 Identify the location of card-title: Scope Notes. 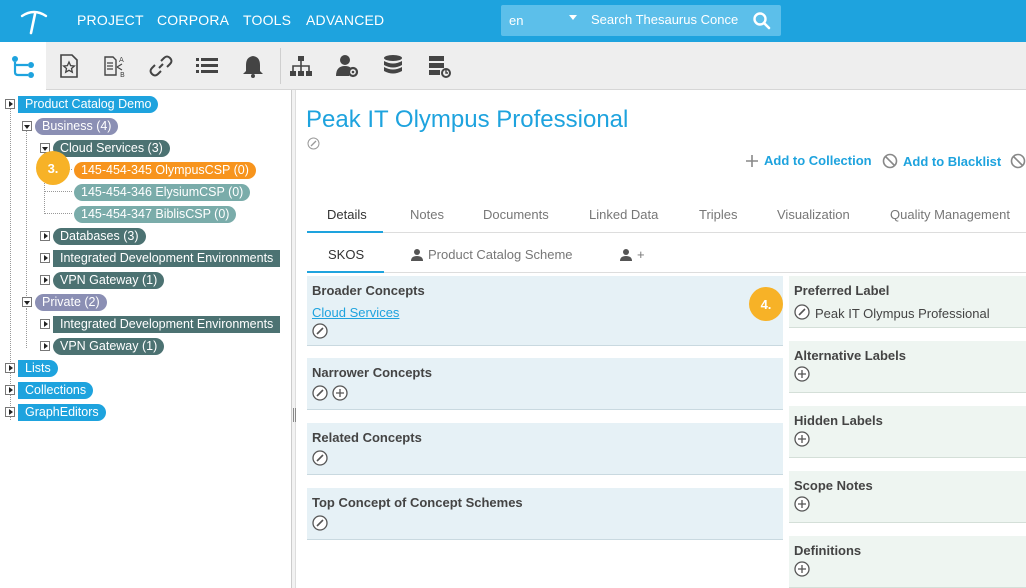
(833, 485).